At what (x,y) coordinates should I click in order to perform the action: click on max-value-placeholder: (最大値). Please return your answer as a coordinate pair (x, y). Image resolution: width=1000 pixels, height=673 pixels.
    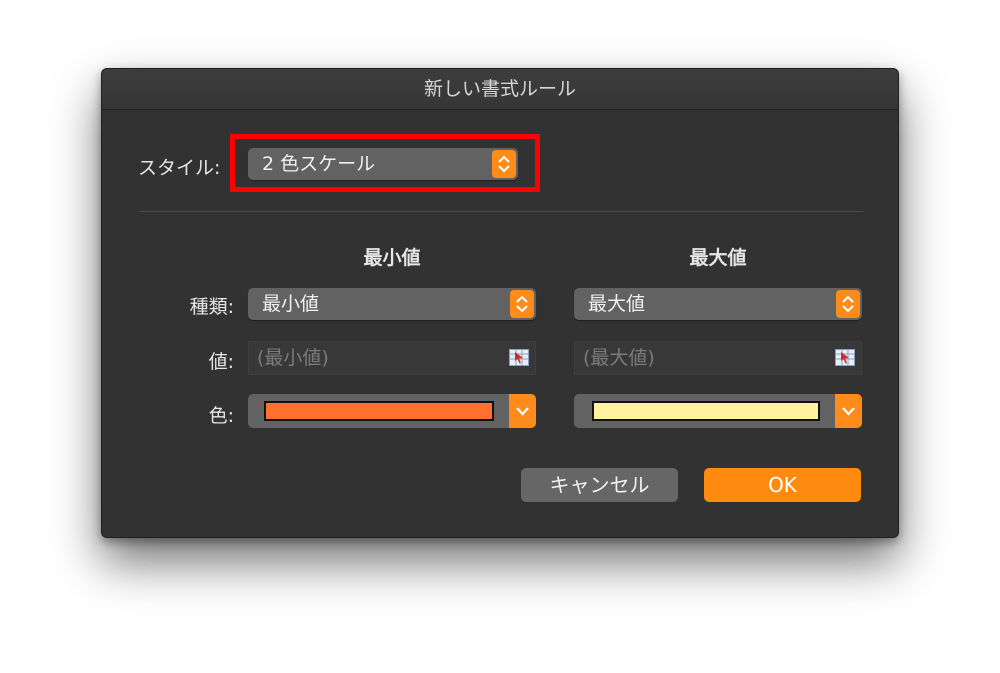
    Looking at the image, I should click on (619, 358).